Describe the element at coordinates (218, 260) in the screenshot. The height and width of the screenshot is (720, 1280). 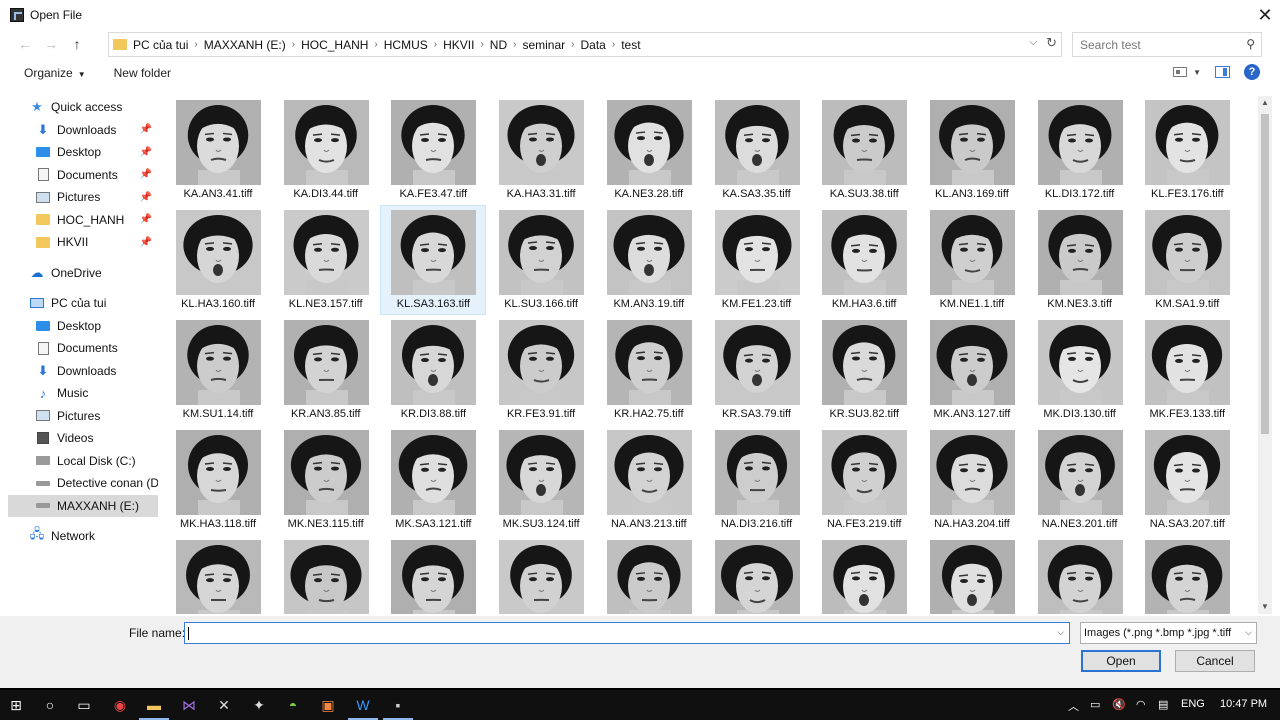
I see `file-thumbnail: KL.HA3.160.tiff` at that location.